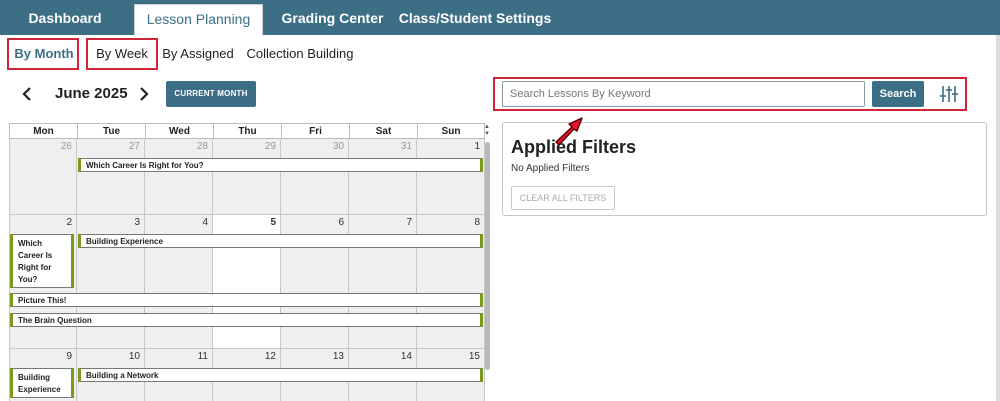 The height and width of the screenshot is (401, 1000). Describe the element at coordinates (27, 96) in the screenshot. I see `chevron-left-icon` at that location.